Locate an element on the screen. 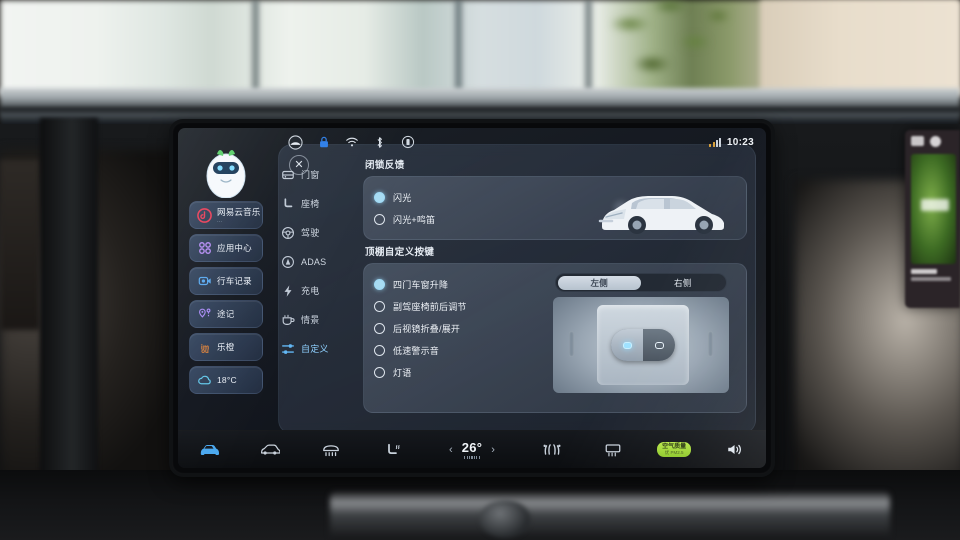 Image resolution: width=960 pixels, height=540 pixels. dock-item-app-center: 应用中心 is located at coordinates (226, 248).